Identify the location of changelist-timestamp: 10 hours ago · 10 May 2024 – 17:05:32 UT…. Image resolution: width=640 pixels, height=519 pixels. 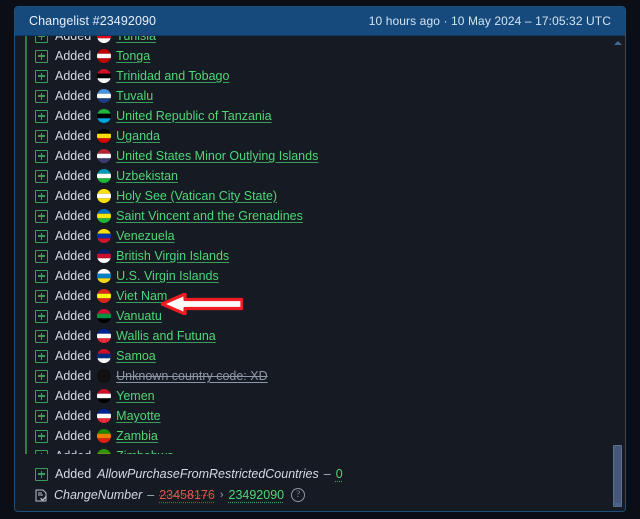
(489, 21).